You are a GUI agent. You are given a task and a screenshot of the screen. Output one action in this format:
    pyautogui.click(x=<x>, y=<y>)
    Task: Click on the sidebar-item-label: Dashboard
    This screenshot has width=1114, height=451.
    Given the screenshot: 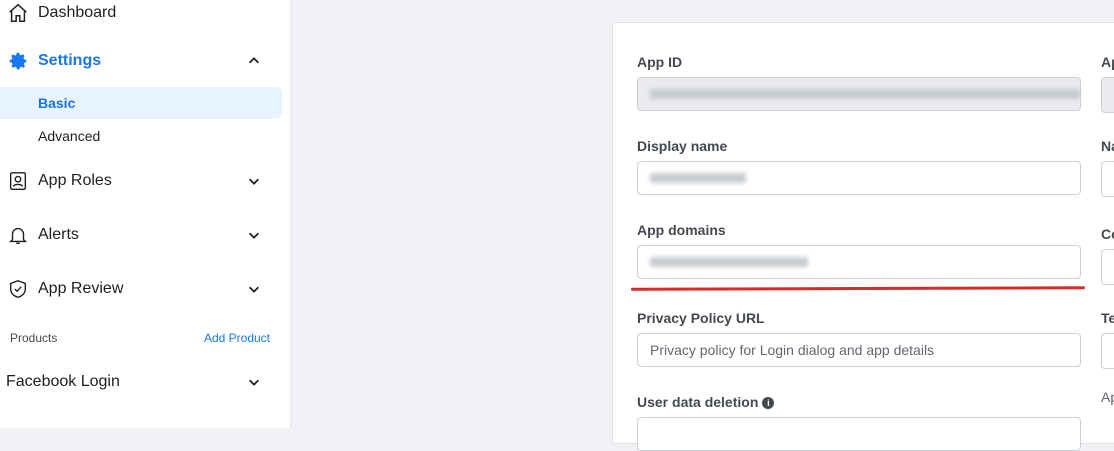 What is the action you would take?
    pyautogui.click(x=77, y=12)
    